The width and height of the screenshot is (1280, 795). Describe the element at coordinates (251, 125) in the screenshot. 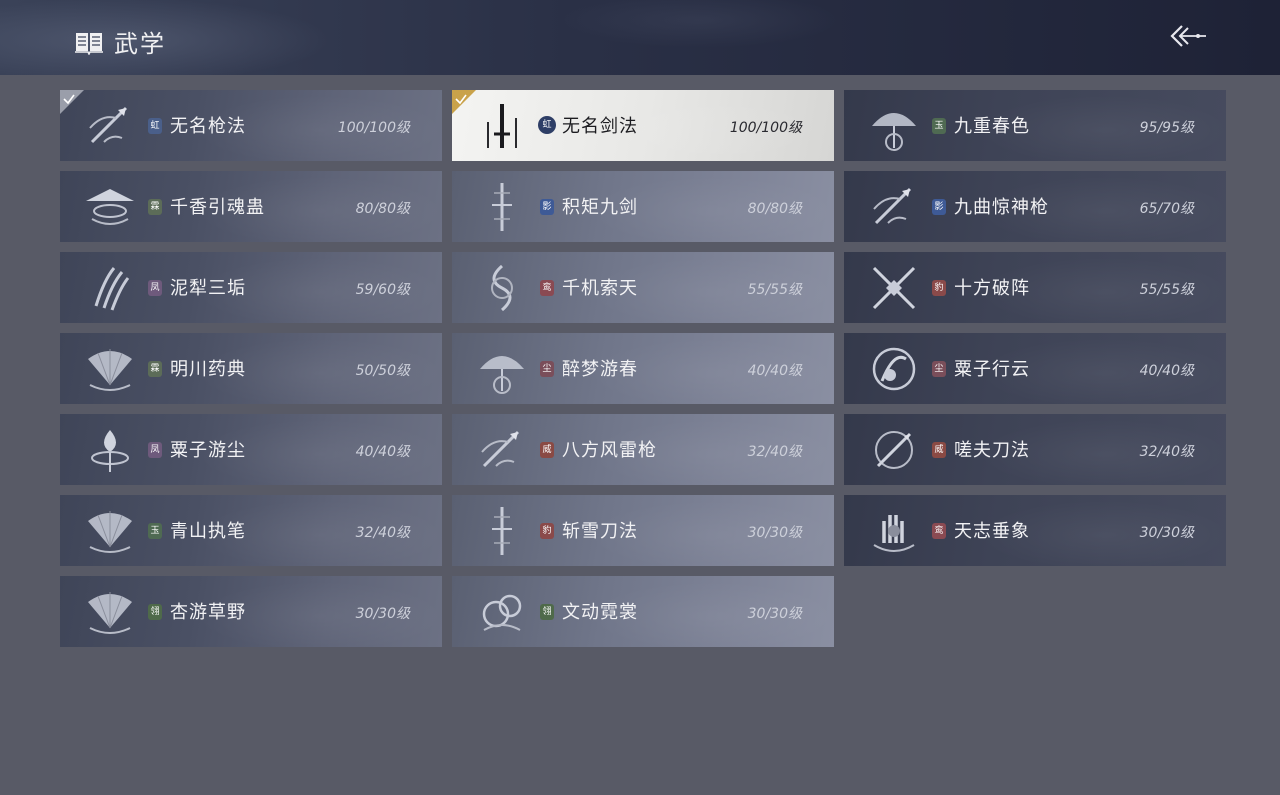

I see `skill-card: 虹无名枪法 100/100级` at that location.